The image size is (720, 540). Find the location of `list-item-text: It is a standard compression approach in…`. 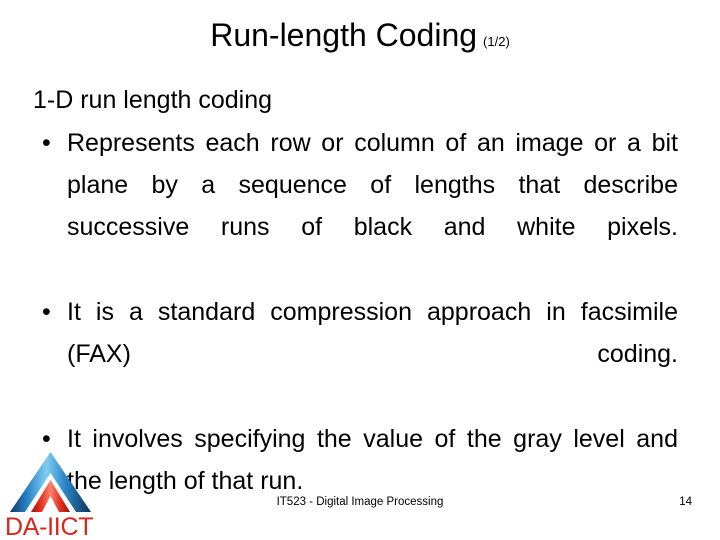

list-item-text: It is a standard compression approach in… is located at coordinates (372, 333).